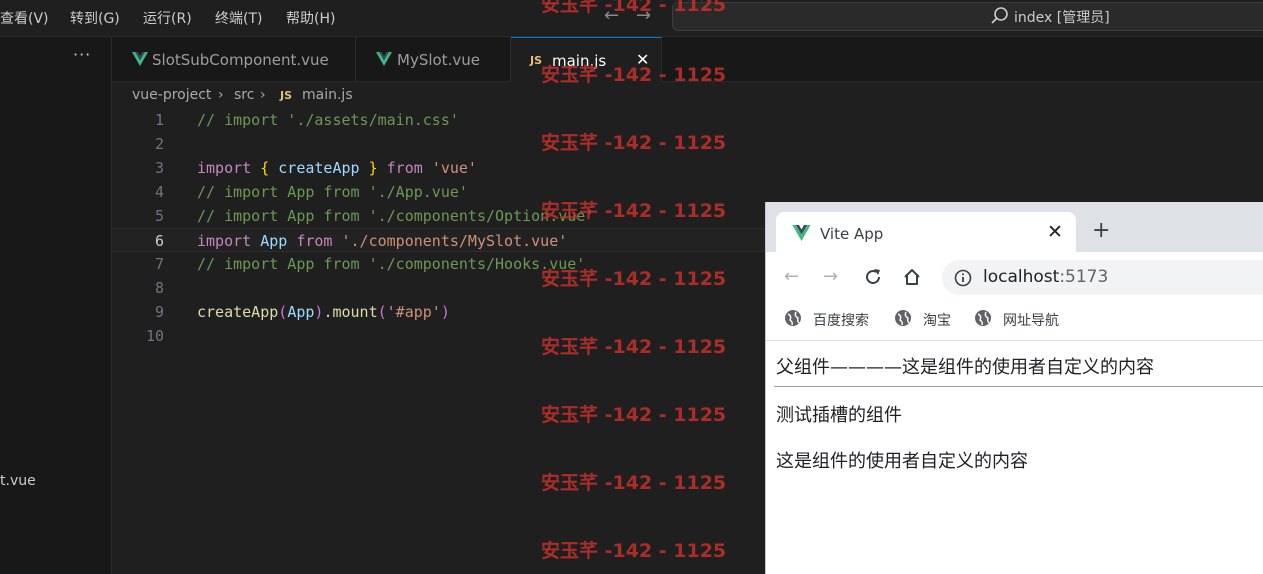 The height and width of the screenshot is (574, 1263). I want to click on page-slot-content: 这是组件的使用者自定义的内容, so click(902, 461).